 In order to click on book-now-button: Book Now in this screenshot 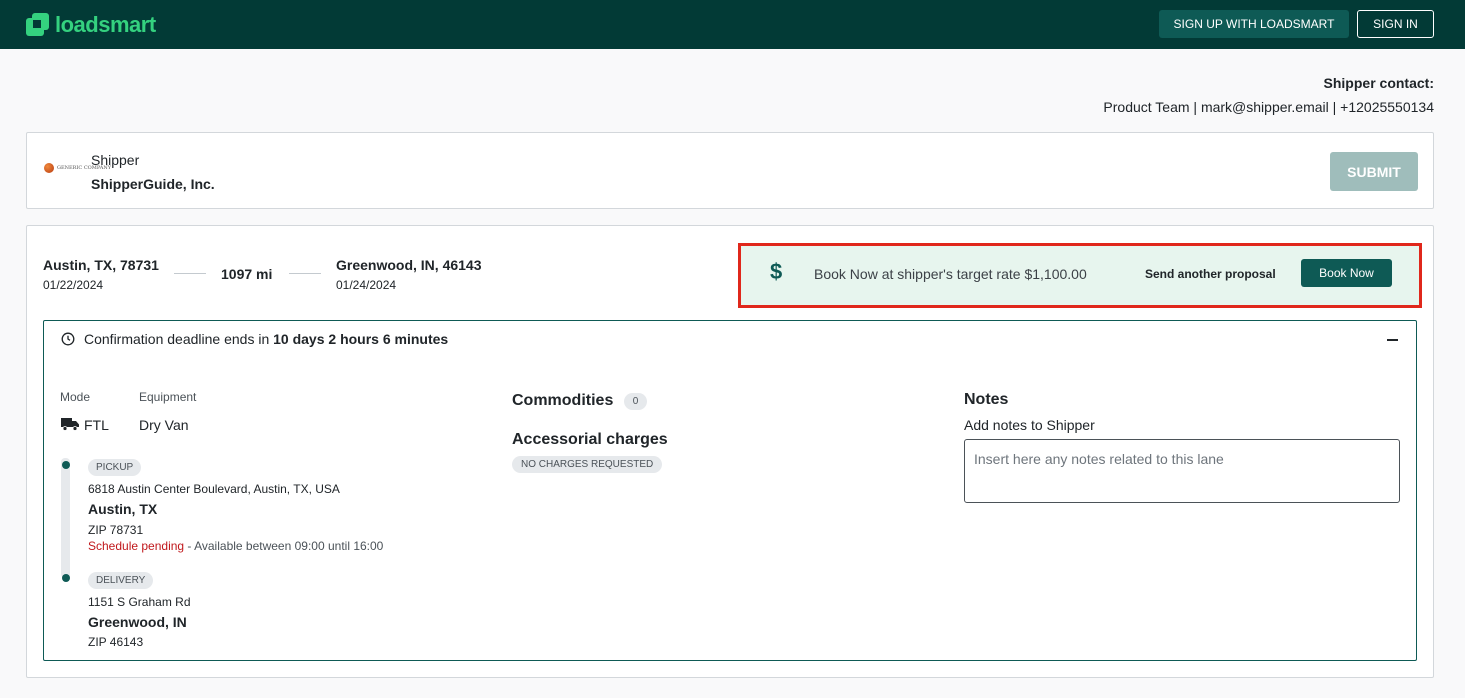, I will do `click(1346, 273)`.